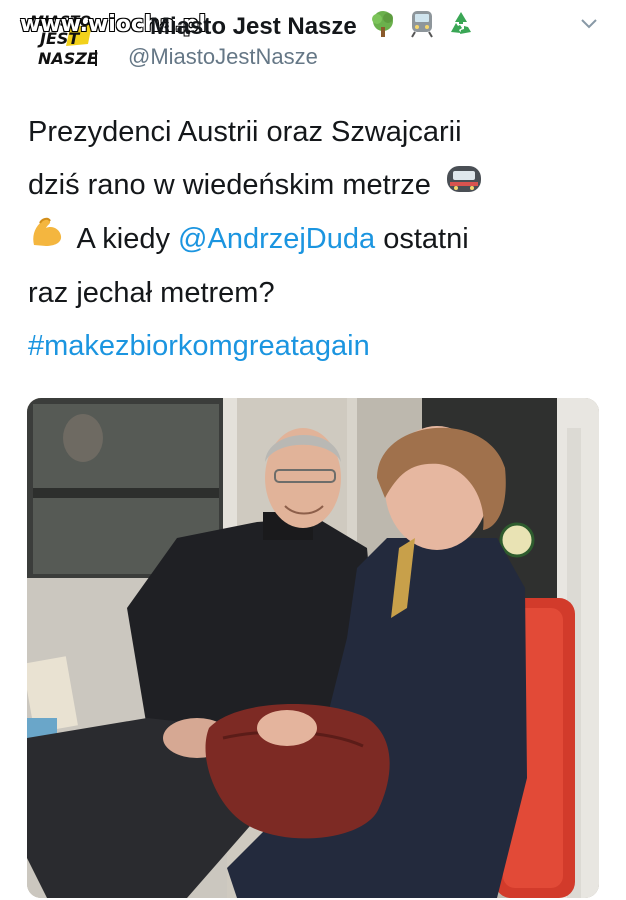 The width and height of the screenshot is (626, 900). What do you see at coordinates (229, 185) in the screenshot?
I see `tweet-line-2-text: dziś rano w wiedeńskim metrze` at bounding box center [229, 185].